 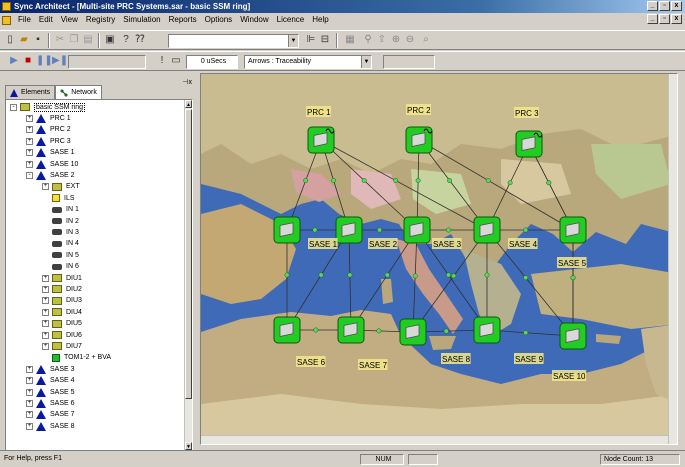 I want to click on tree-item: TOM1-2 + BVA, so click(x=76, y=358).